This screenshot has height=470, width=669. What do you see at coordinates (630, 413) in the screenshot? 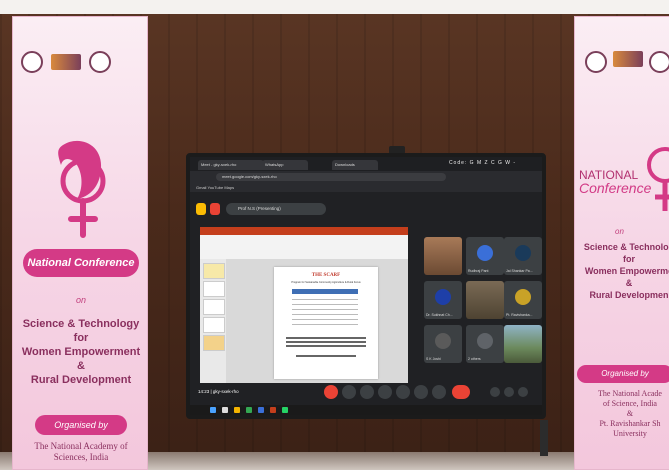
I see `organiser-line: &` at bounding box center [630, 413].